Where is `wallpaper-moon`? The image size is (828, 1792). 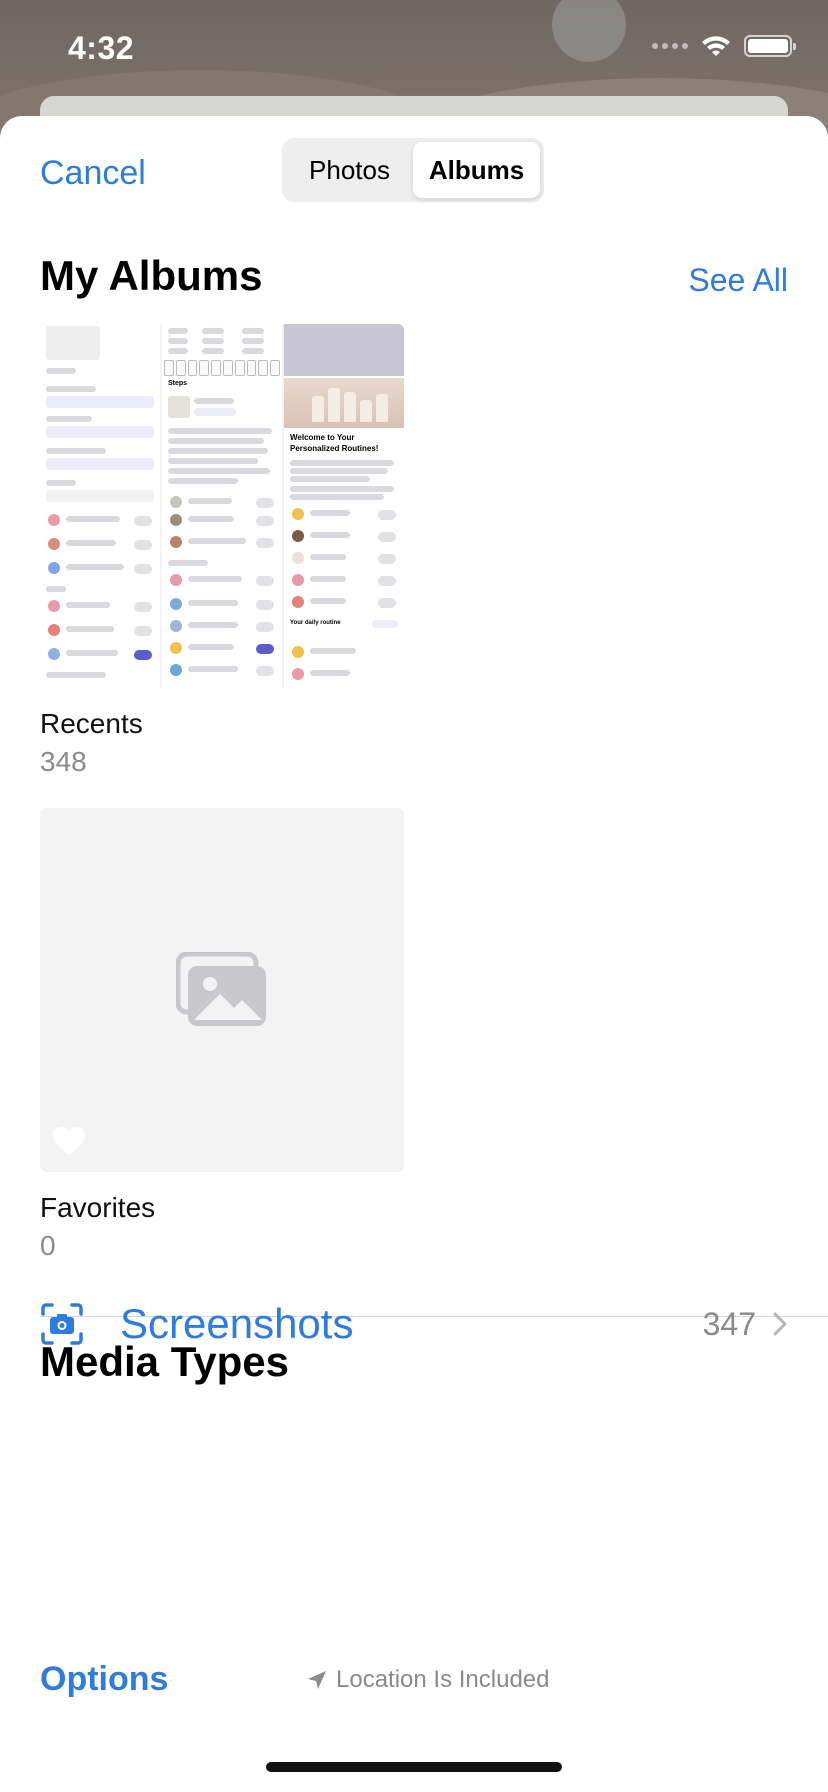 wallpaper-moon is located at coordinates (589, 31).